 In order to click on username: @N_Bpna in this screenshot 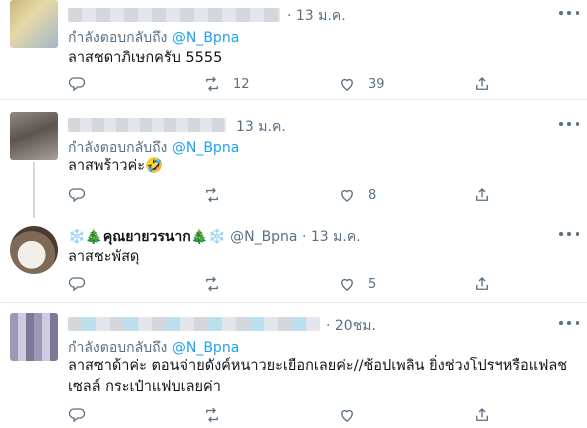, I will do `click(263, 237)`.